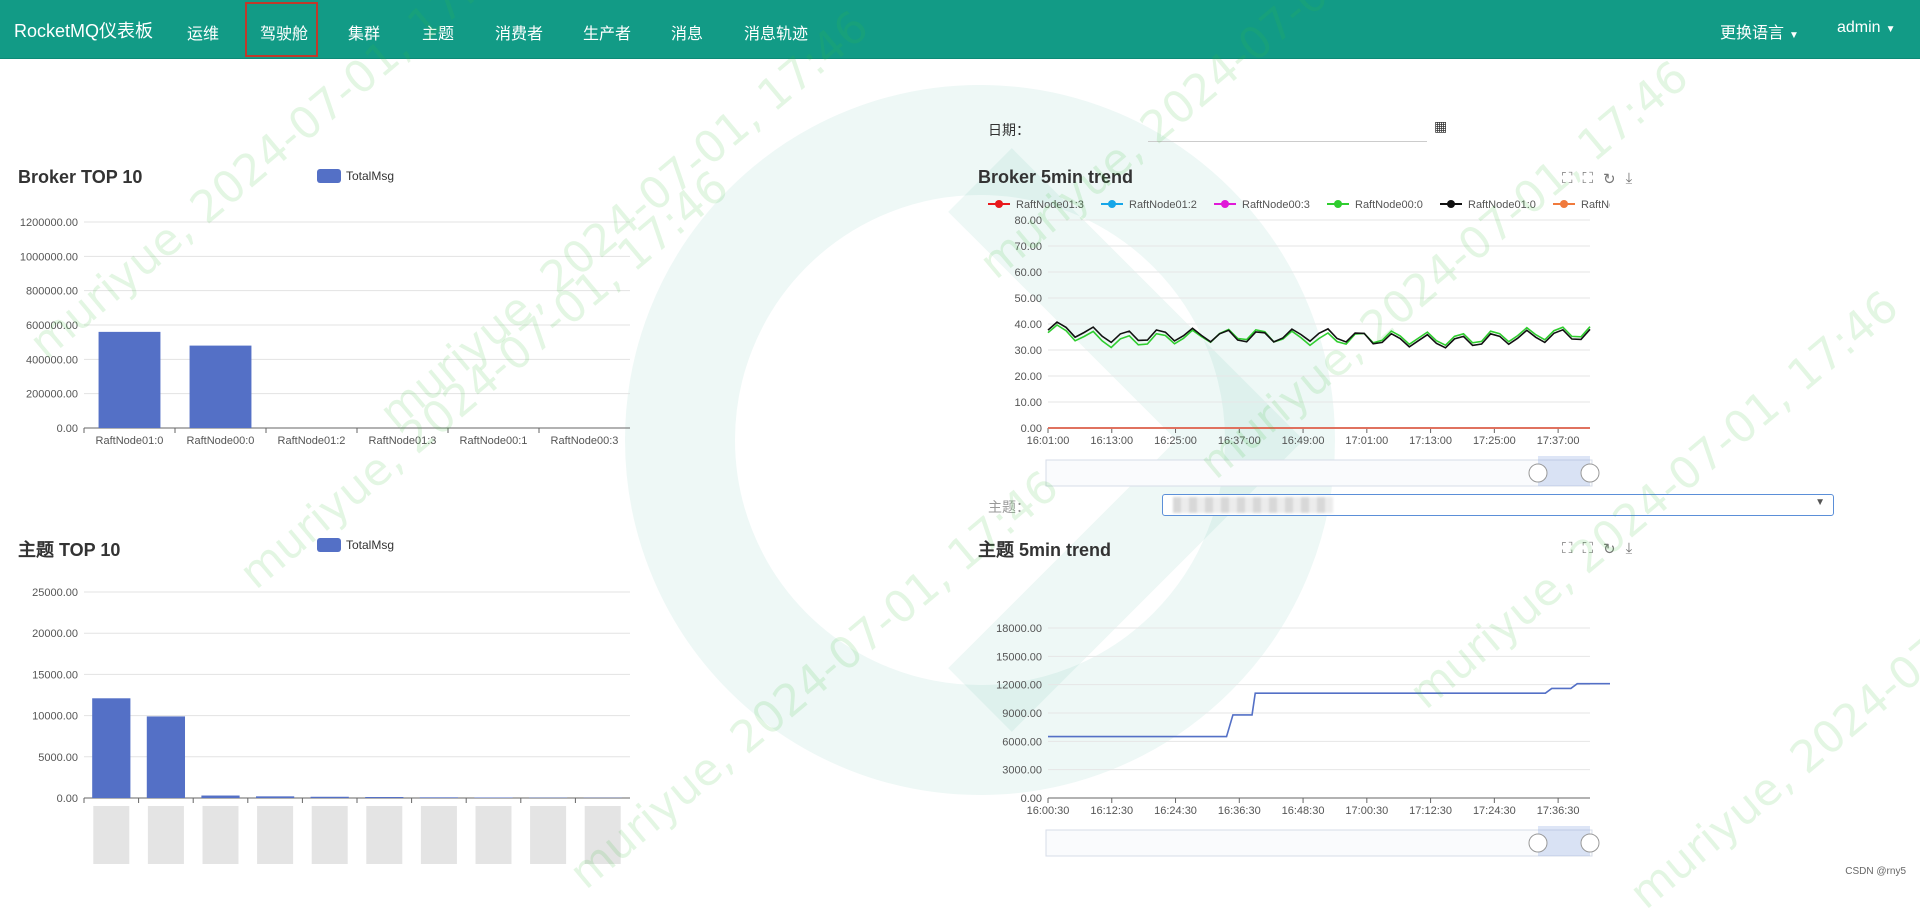 The width and height of the screenshot is (1920, 919). Describe the element at coordinates (364, 32) in the screenshot. I see `nav-cluster: 集群` at that location.